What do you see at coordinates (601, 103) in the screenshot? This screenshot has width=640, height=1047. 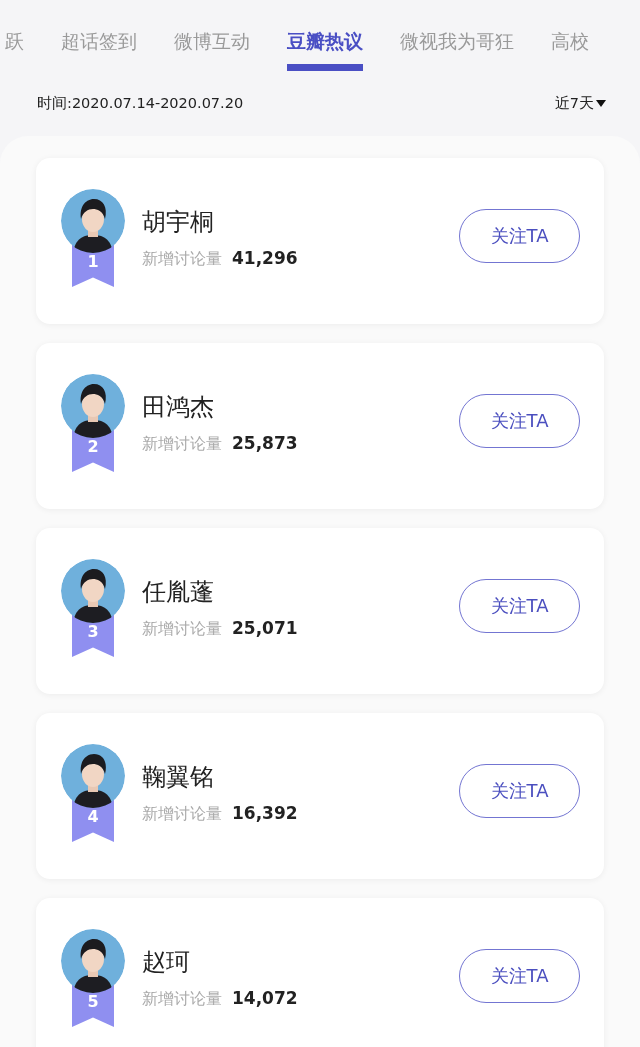 I see `caret-icon` at bounding box center [601, 103].